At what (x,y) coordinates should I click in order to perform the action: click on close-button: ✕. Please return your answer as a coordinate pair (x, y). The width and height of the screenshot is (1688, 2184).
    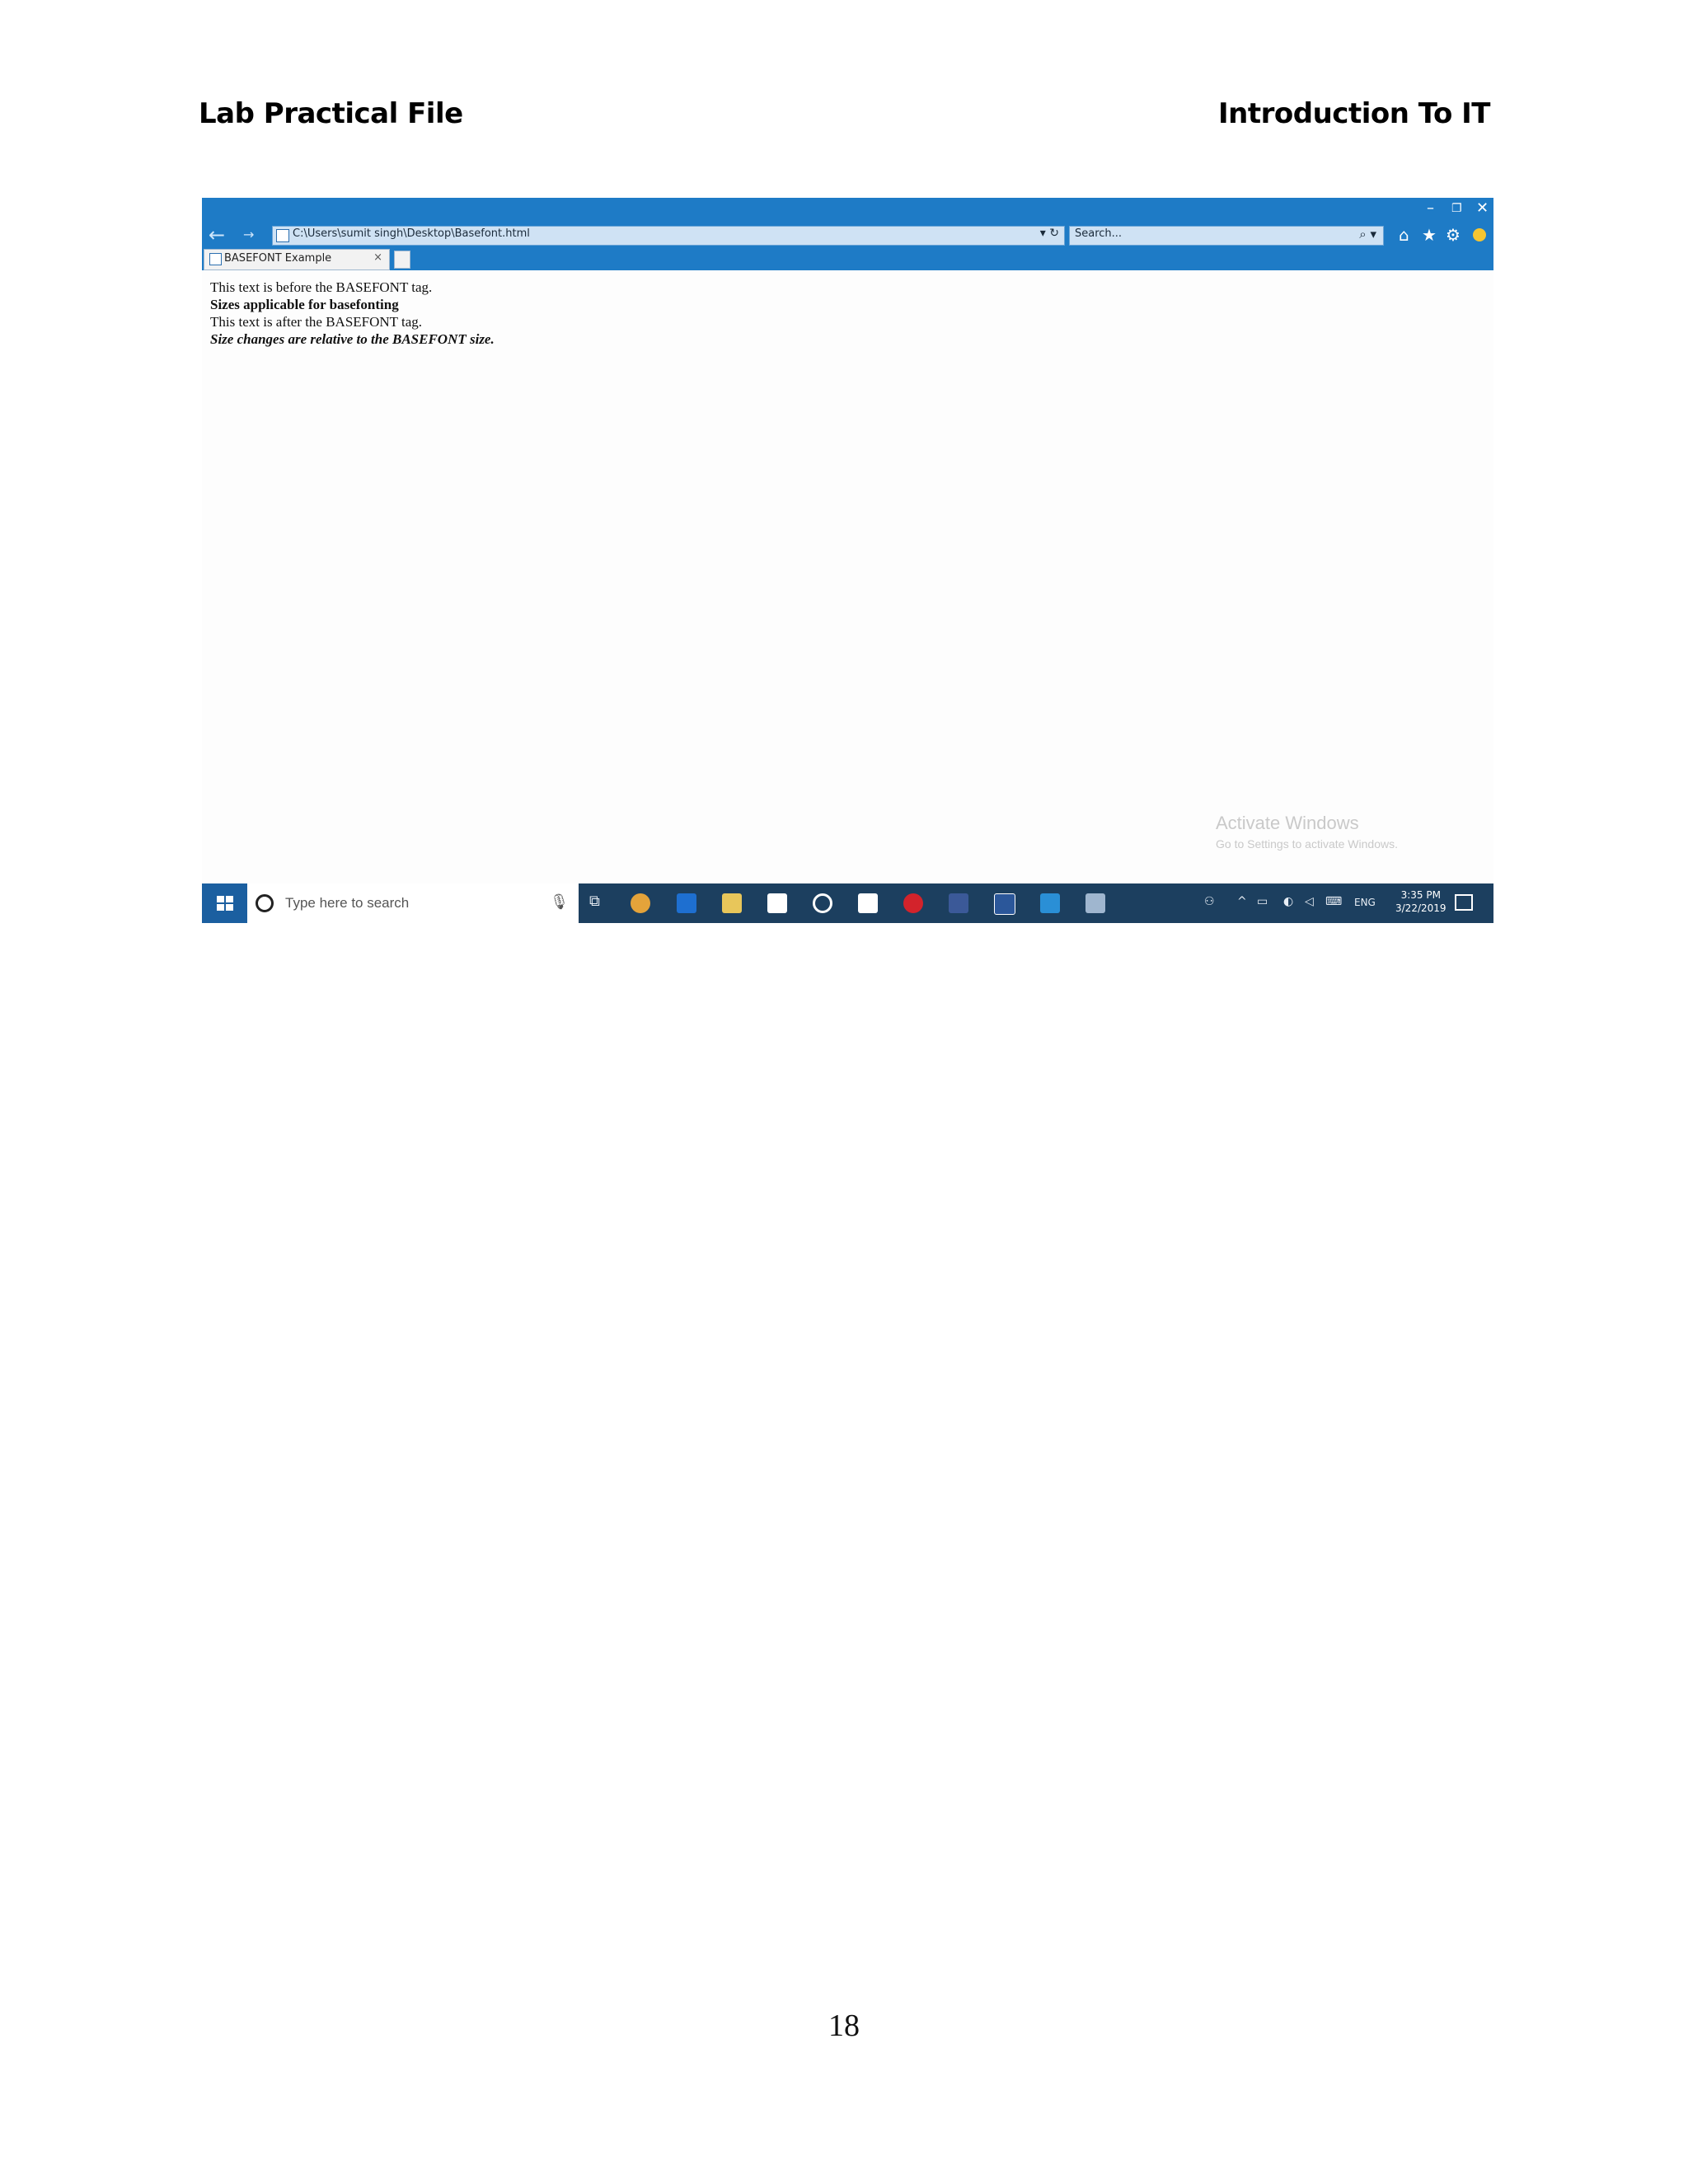
    Looking at the image, I should click on (1483, 208).